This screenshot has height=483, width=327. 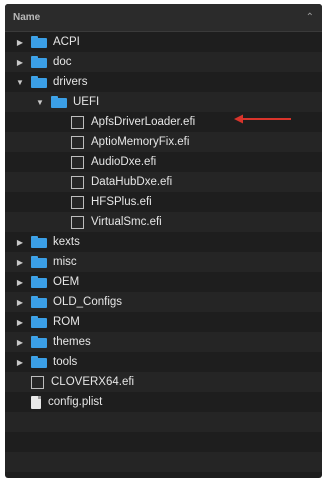 I want to click on item-name: config.plist, so click(x=75, y=402).